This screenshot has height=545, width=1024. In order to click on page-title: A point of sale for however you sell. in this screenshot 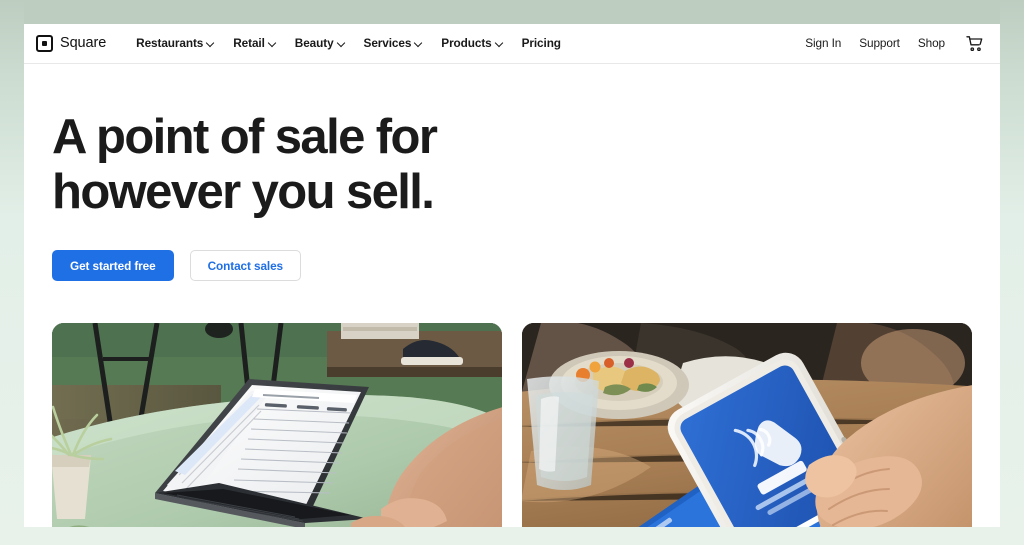, I will do `click(362, 165)`.